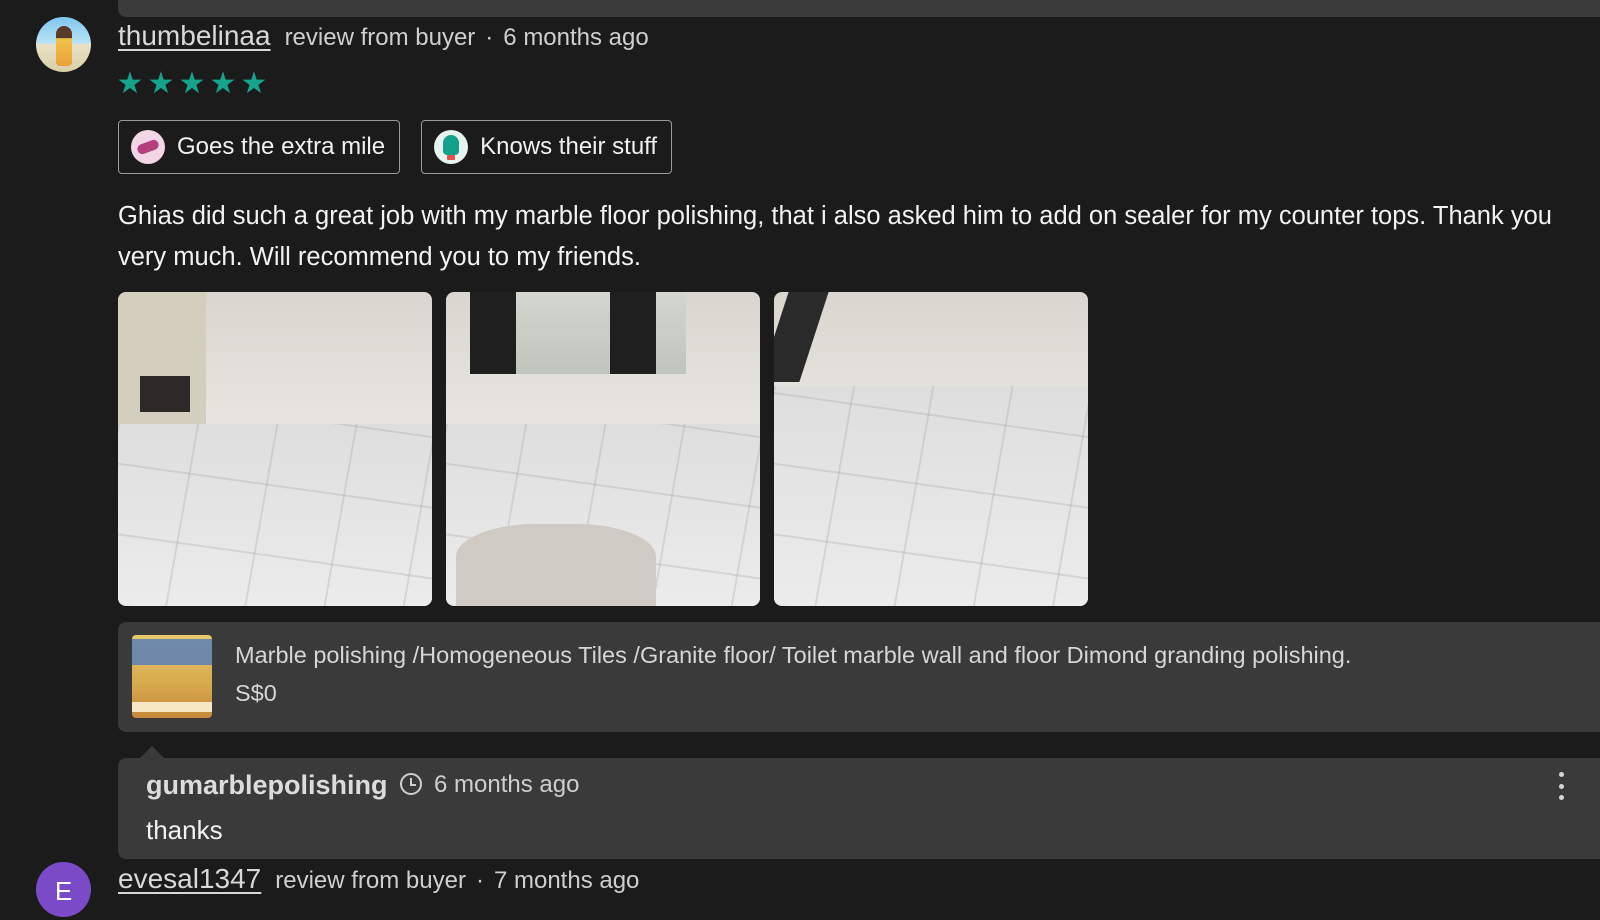  I want to click on reviewer-avatar, so click(63, 44).